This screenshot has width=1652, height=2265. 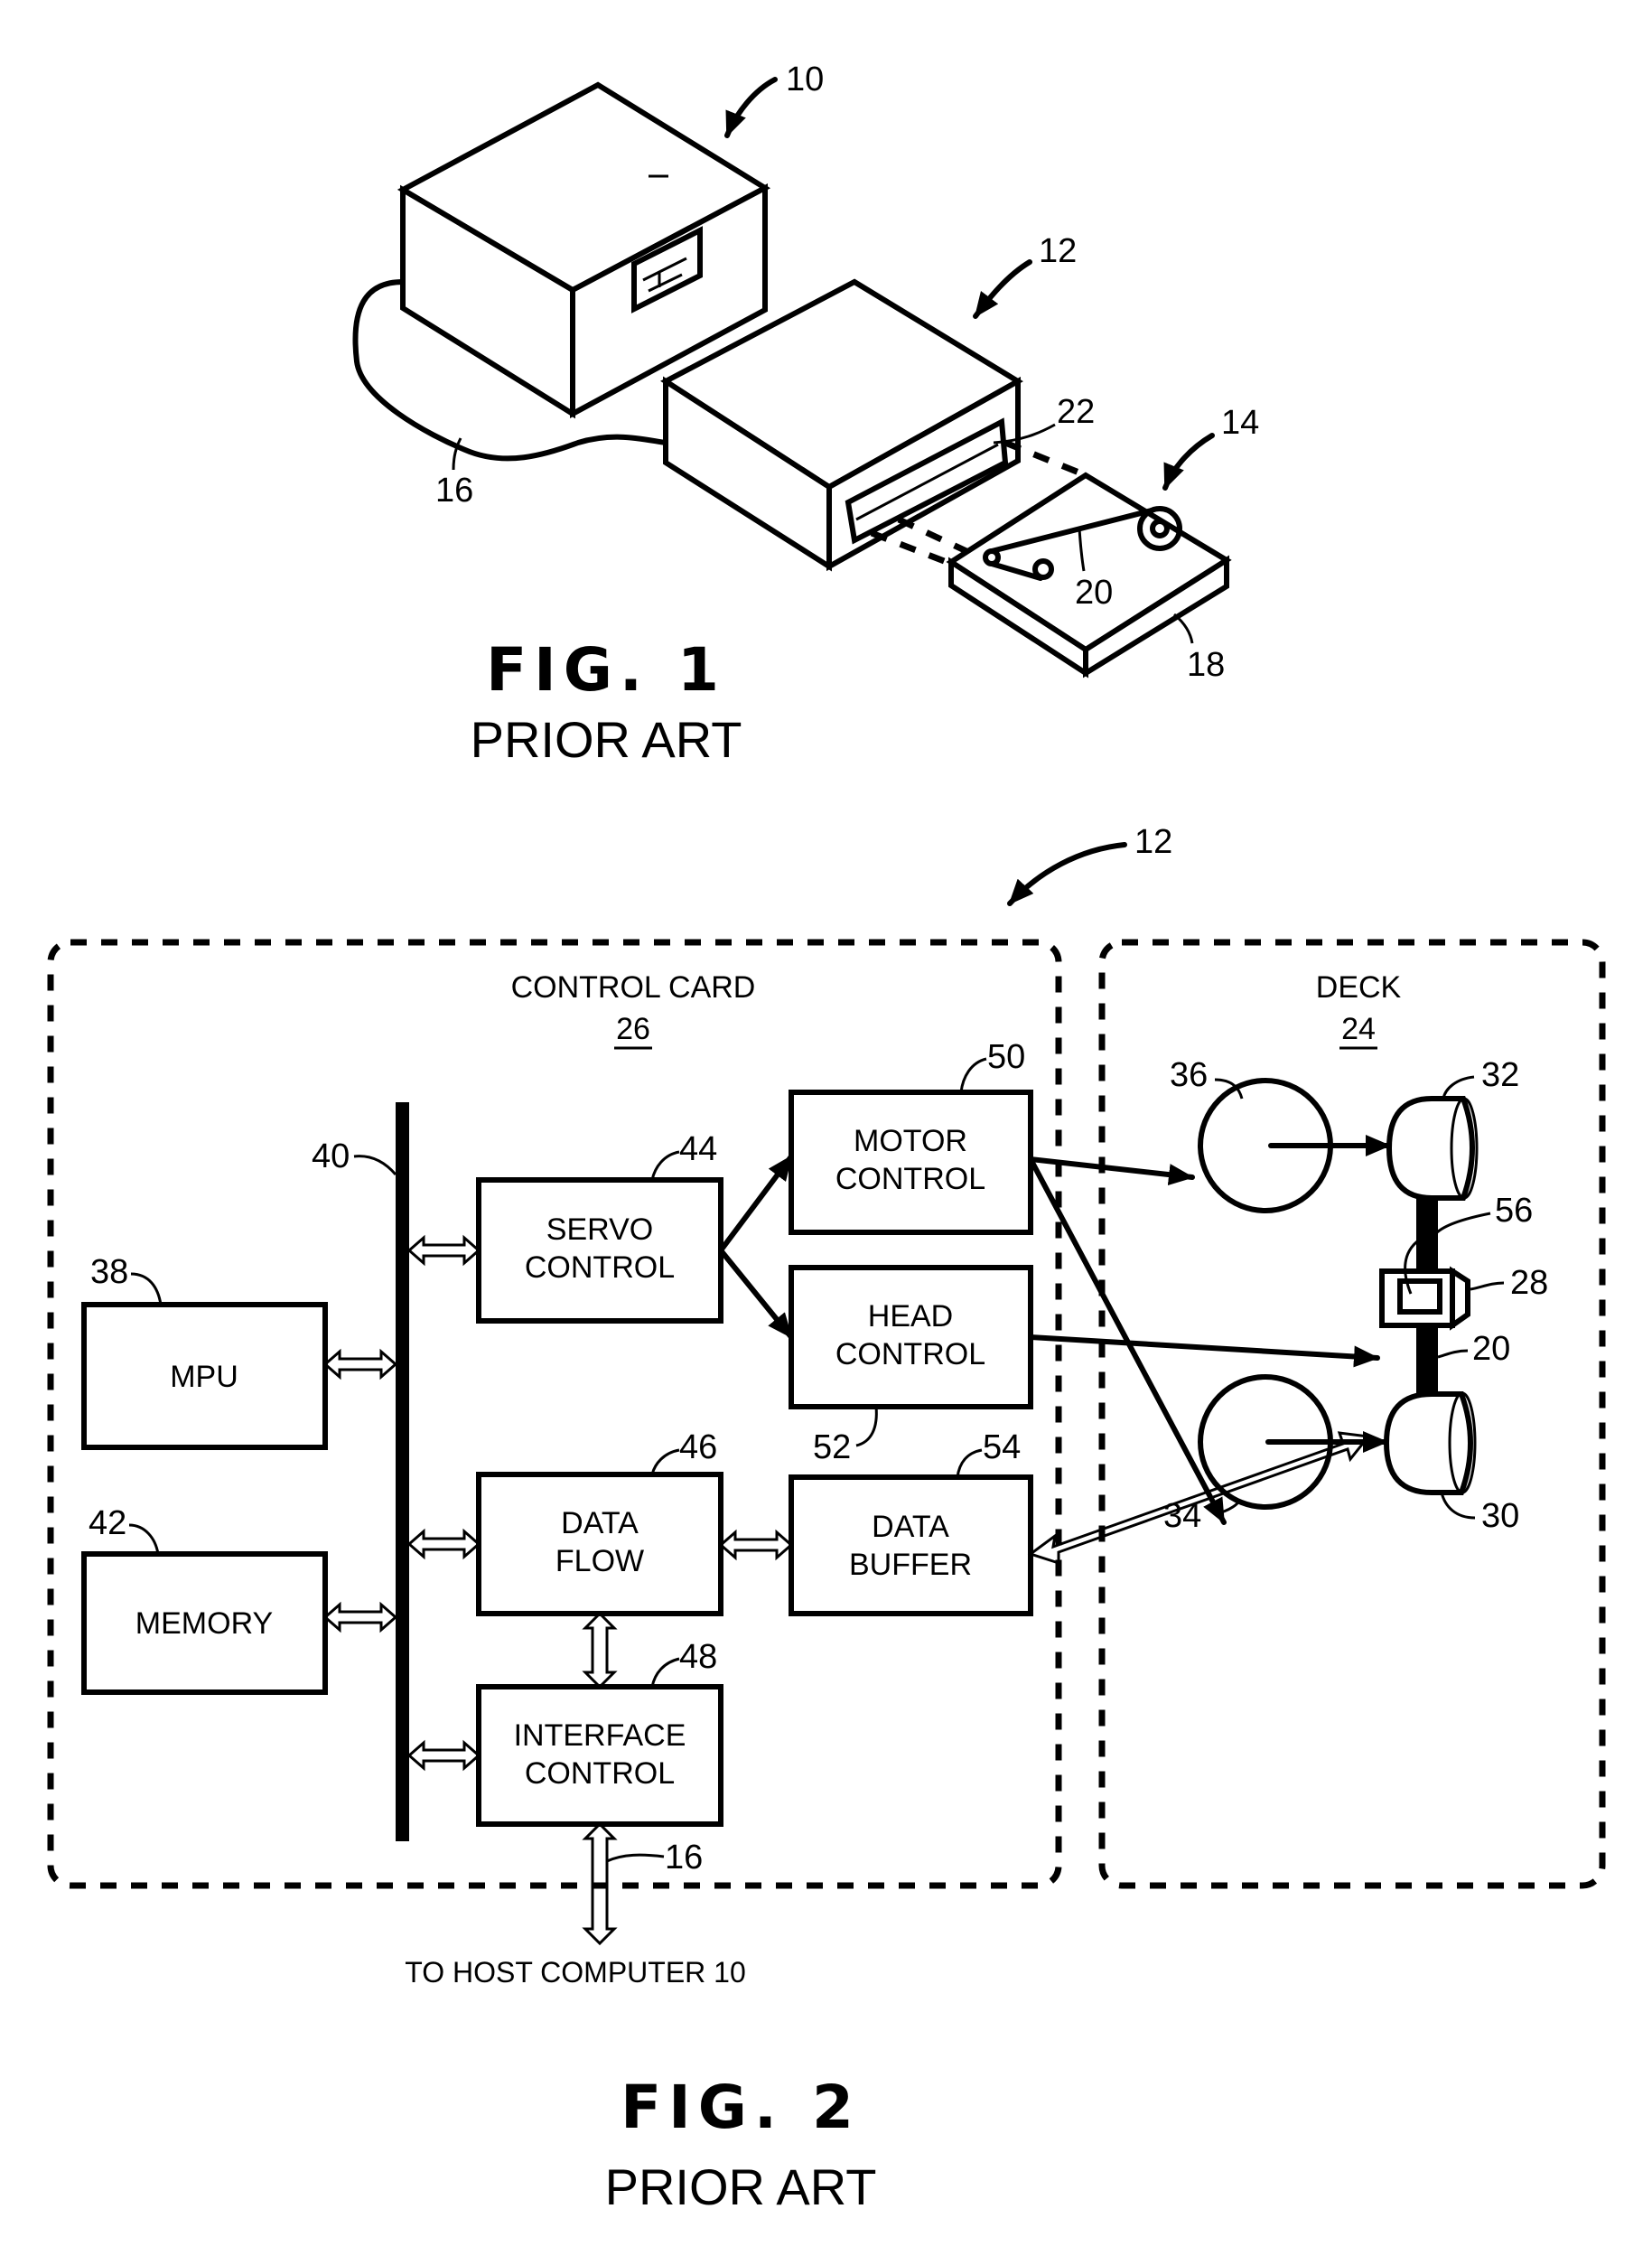 What do you see at coordinates (698, 1447) in the screenshot?
I see `ref-label: 46` at bounding box center [698, 1447].